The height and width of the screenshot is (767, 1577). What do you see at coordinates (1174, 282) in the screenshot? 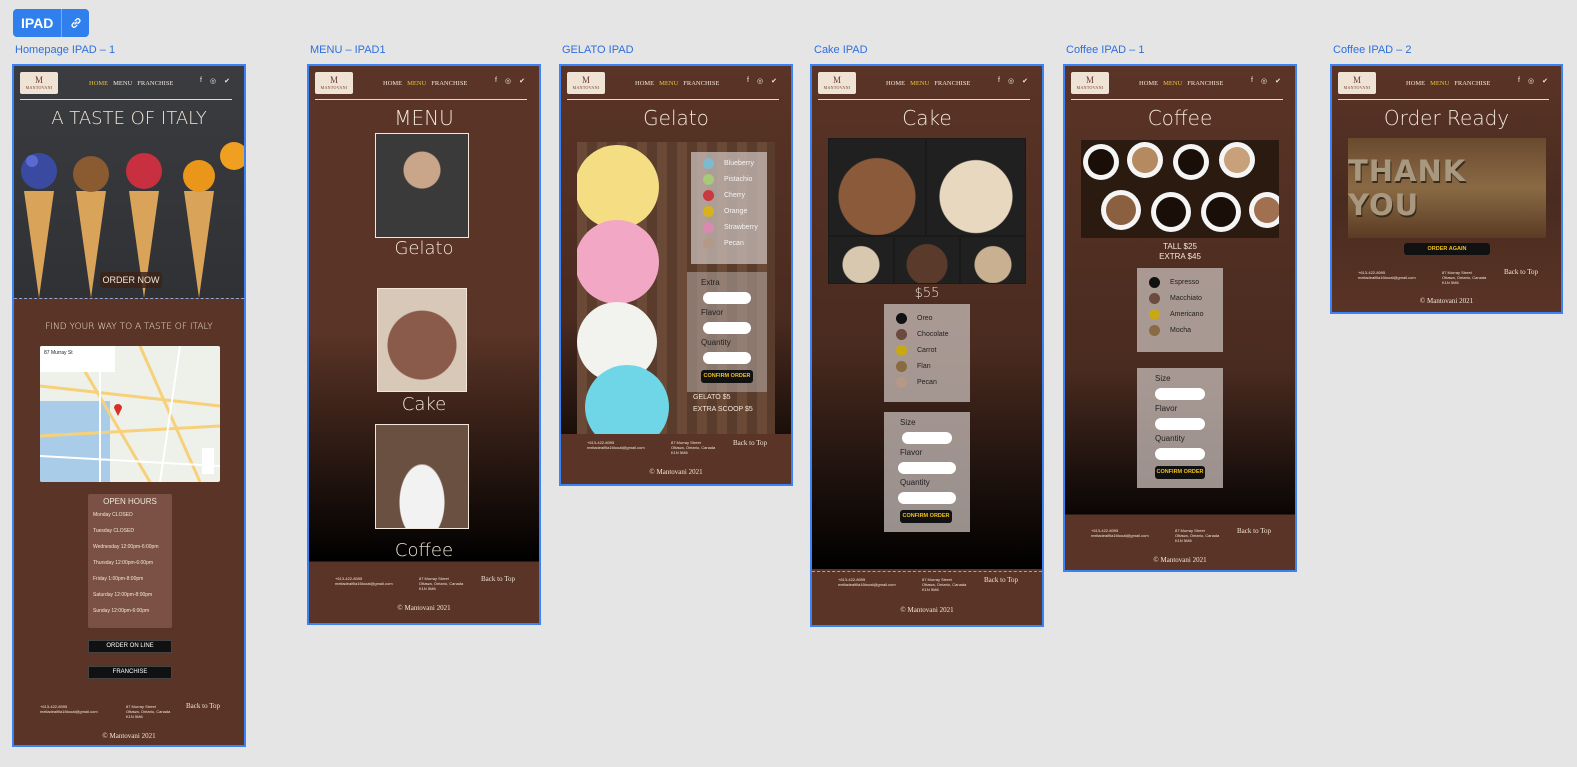
I see `flavor-option: Espresso` at bounding box center [1174, 282].